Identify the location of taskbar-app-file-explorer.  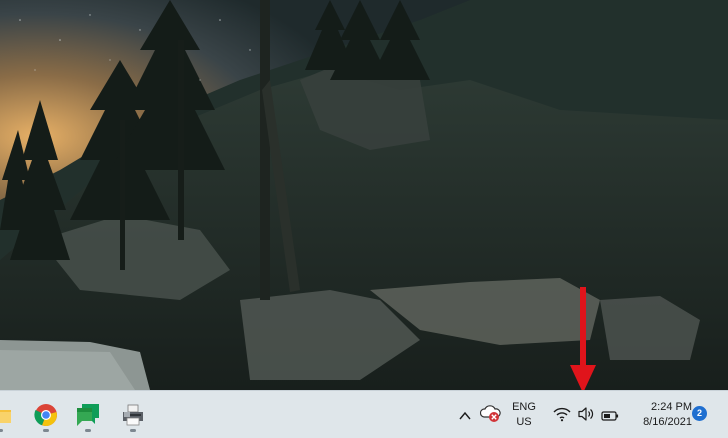
(8, 415).